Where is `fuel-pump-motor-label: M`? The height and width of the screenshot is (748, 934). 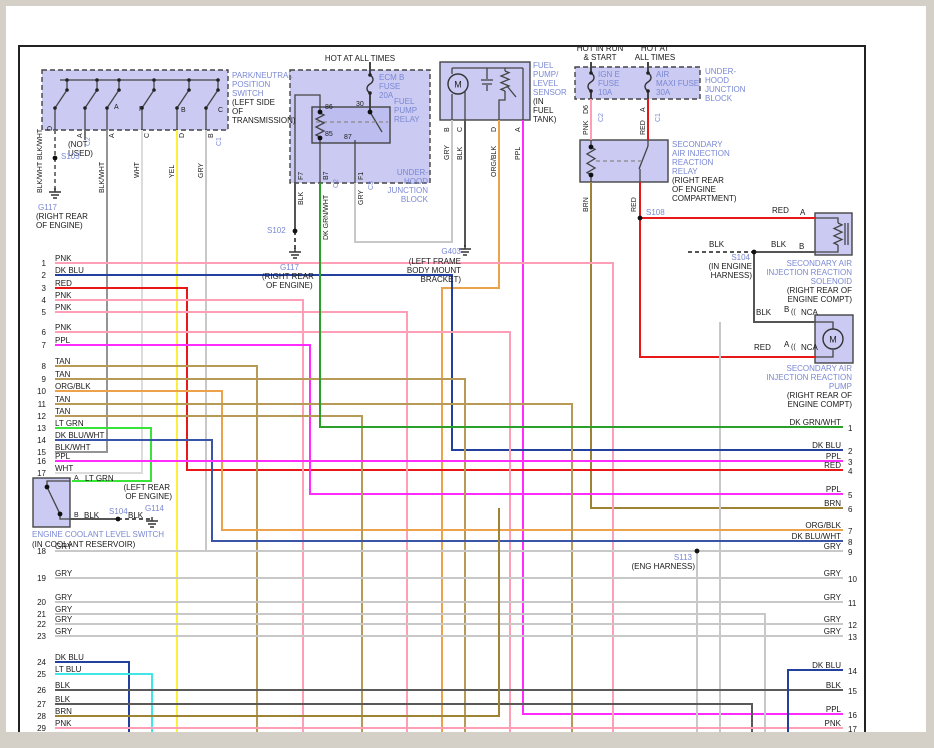 fuel-pump-motor-label: M is located at coordinates (458, 85).